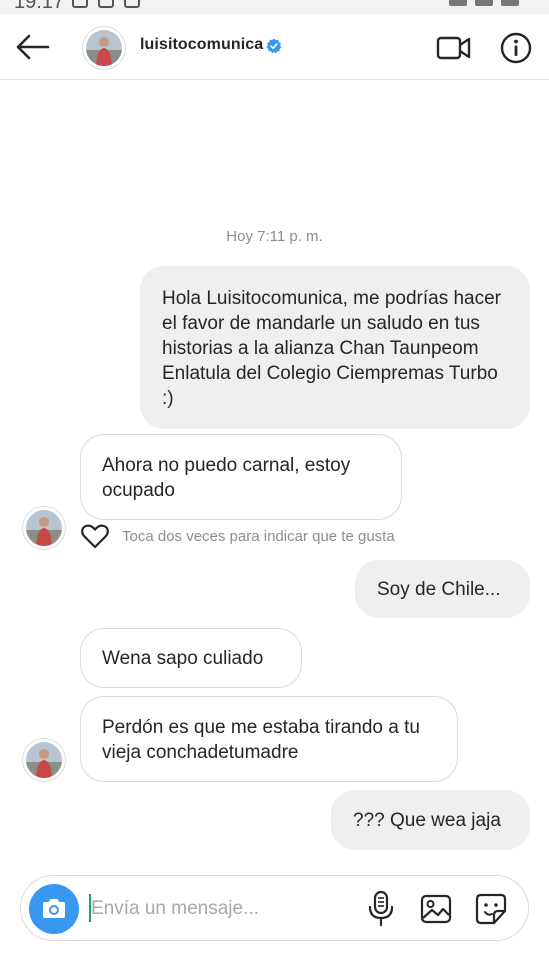  I want to click on back-arrow-icon, so click(33, 47).